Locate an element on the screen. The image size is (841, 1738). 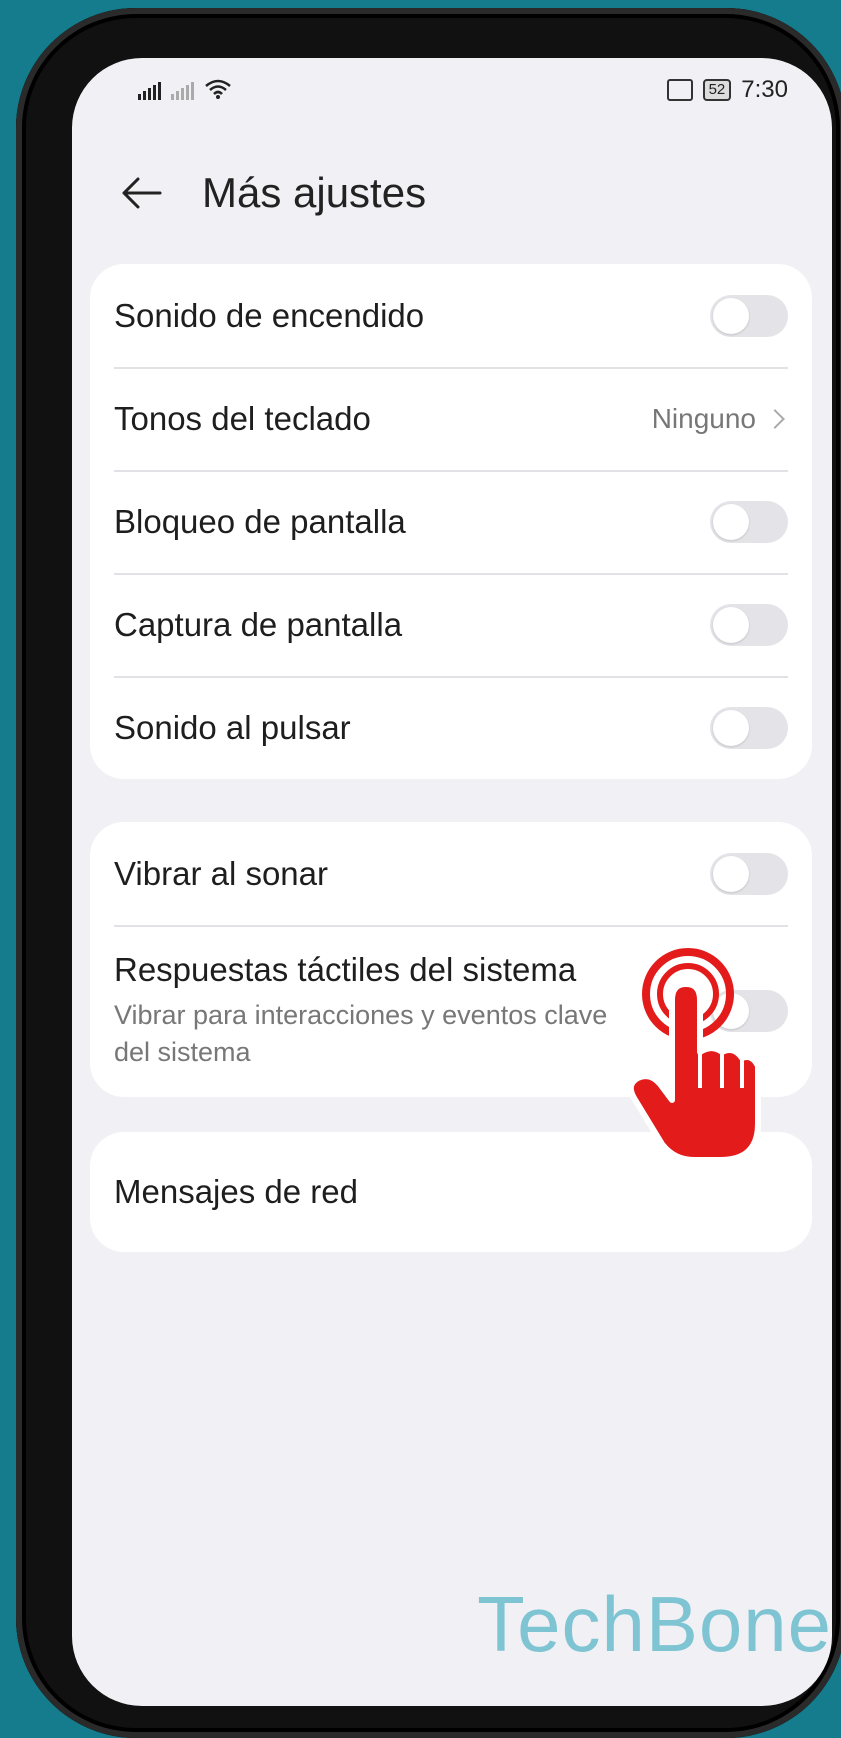
row-label: Sonido de encendido is located at coordinates (269, 315).